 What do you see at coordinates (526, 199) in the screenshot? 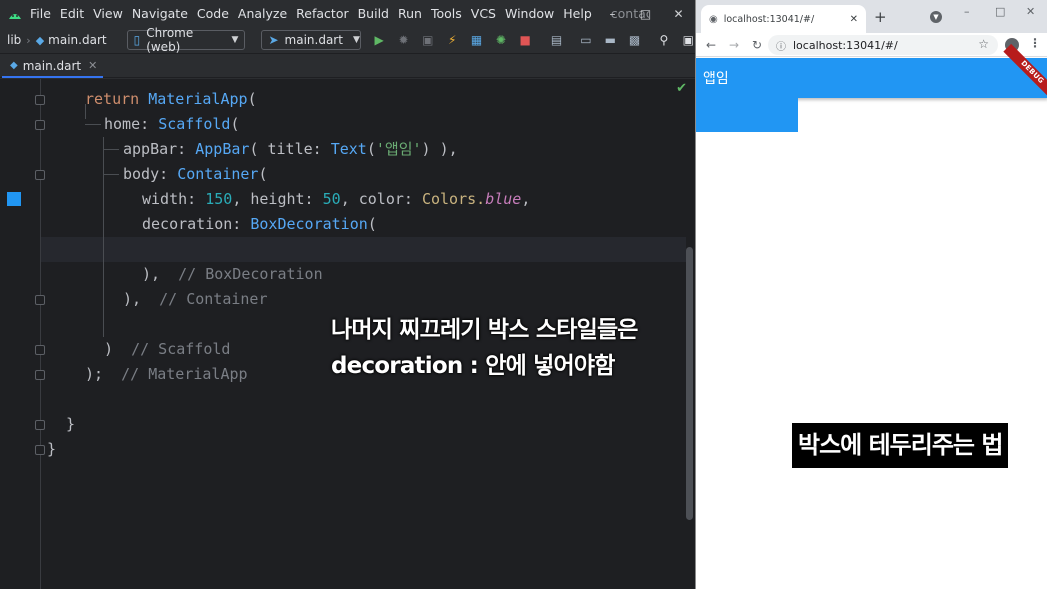
I see `code-token: ,` at bounding box center [526, 199].